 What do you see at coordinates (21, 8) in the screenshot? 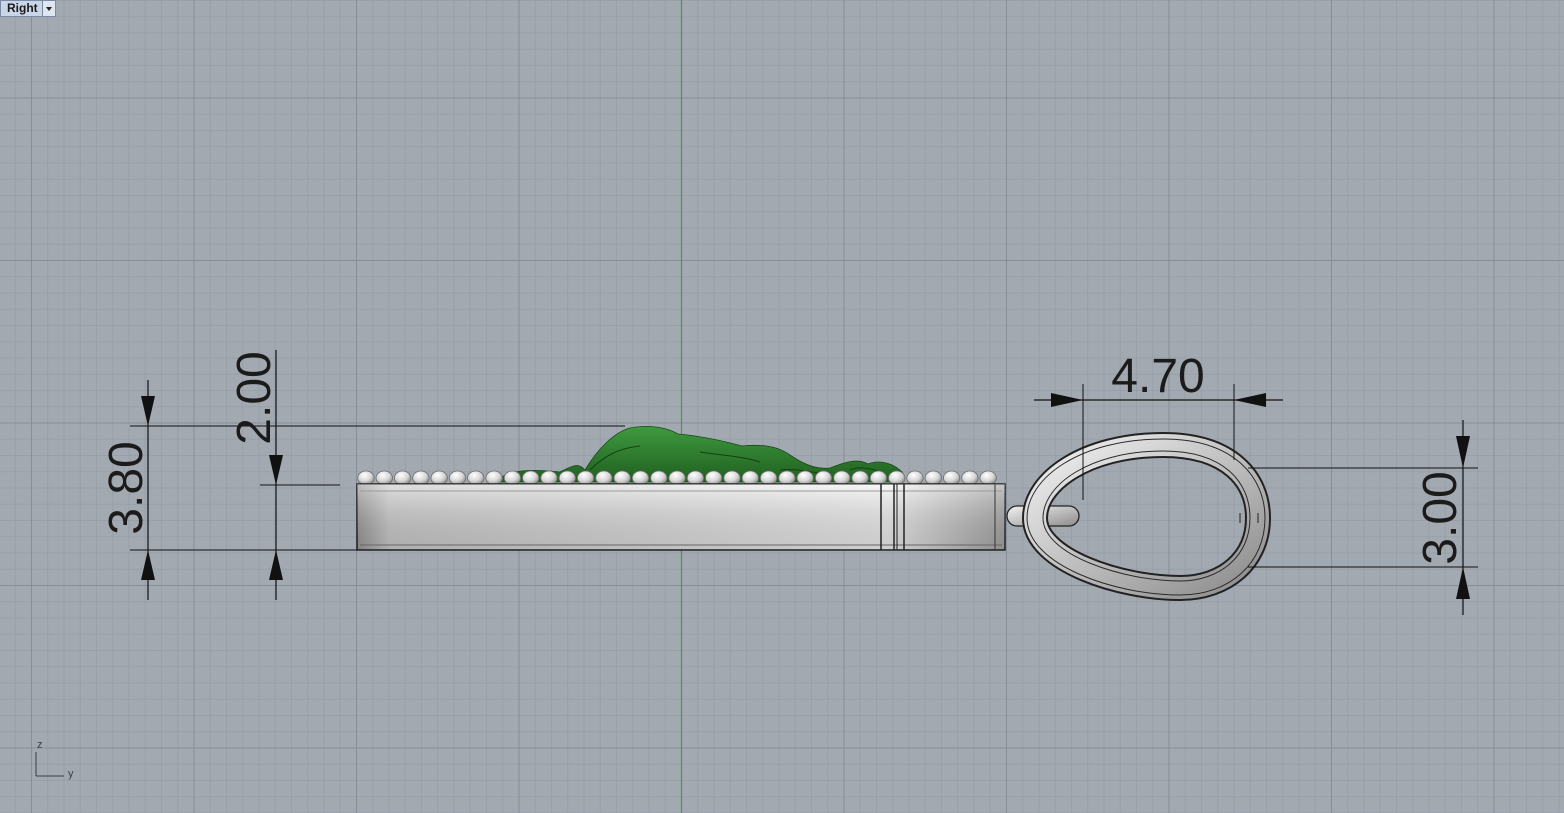
I see `viewport-name: Right` at bounding box center [21, 8].